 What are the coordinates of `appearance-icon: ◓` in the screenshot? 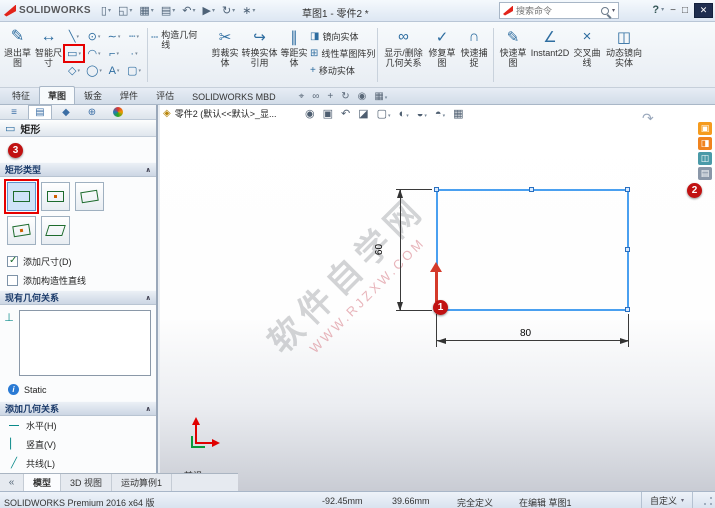 It's located at (440, 114).